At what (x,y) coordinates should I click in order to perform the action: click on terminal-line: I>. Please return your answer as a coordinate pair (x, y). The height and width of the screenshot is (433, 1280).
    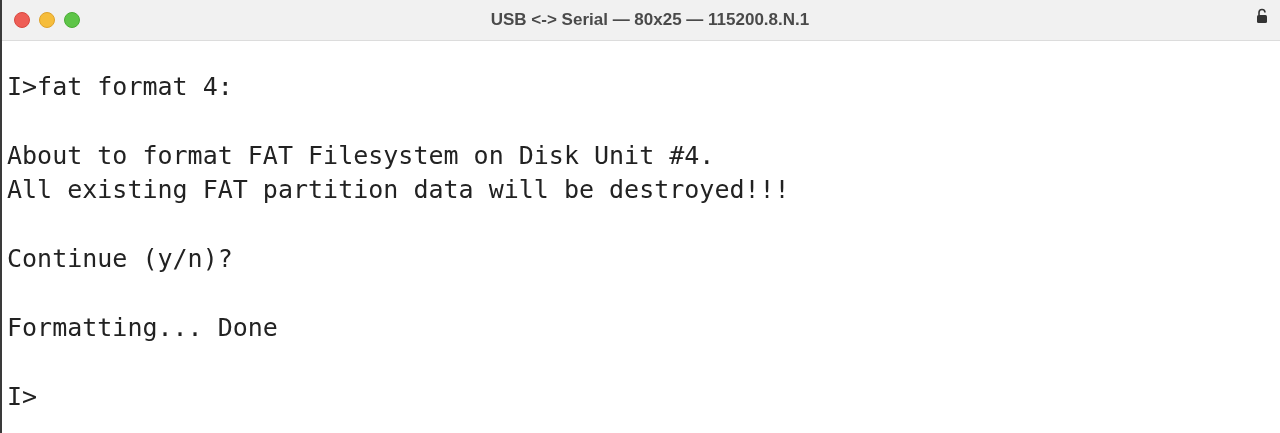
    Looking at the image, I should click on (22, 397).